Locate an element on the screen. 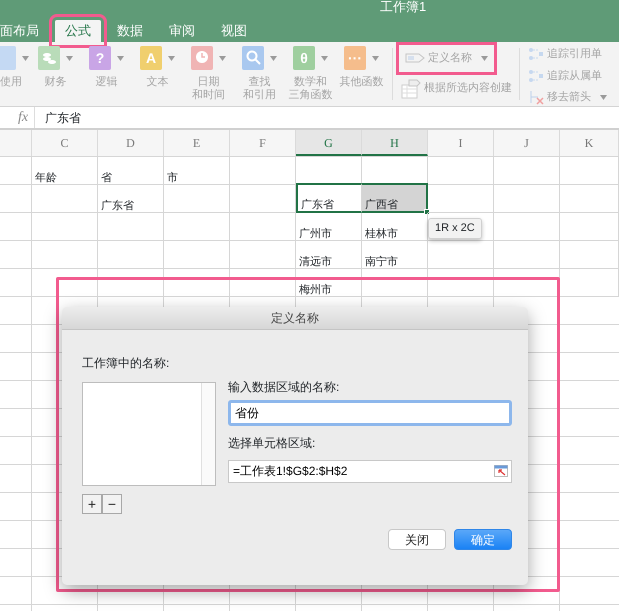 The image size is (619, 611). column-header: D is located at coordinates (131, 143).